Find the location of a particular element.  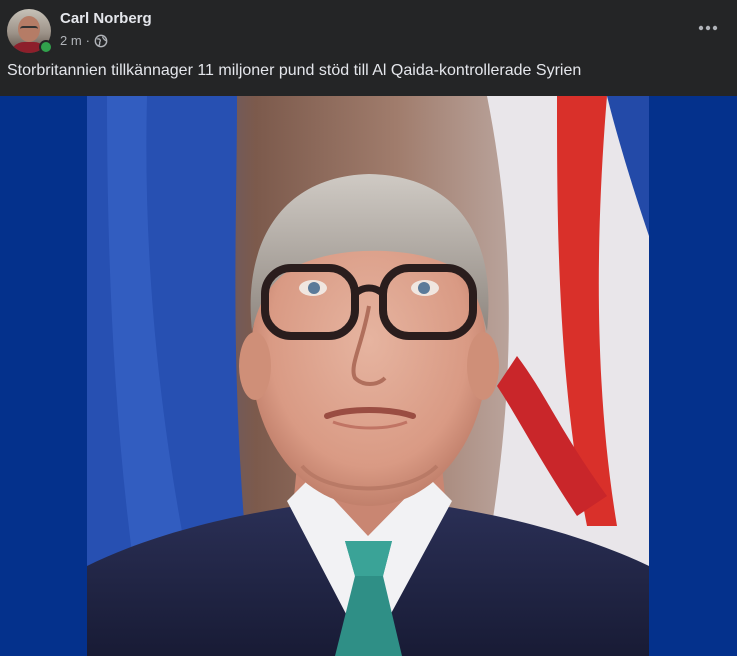

more-options-icon is located at coordinates (708, 28).